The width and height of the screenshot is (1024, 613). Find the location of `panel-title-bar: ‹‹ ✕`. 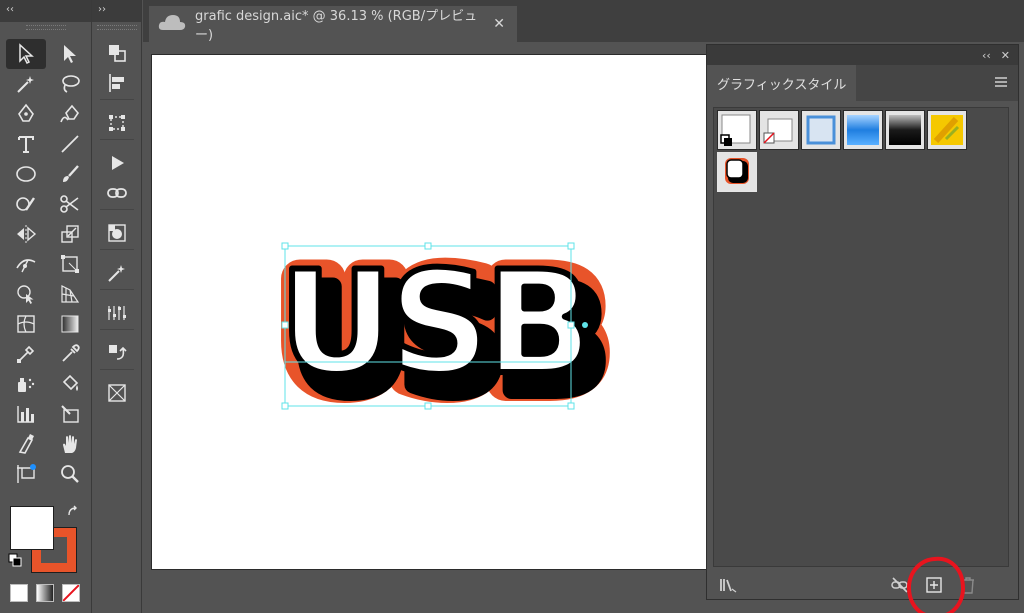

panel-title-bar: ‹‹ ✕ is located at coordinates (862, 55).